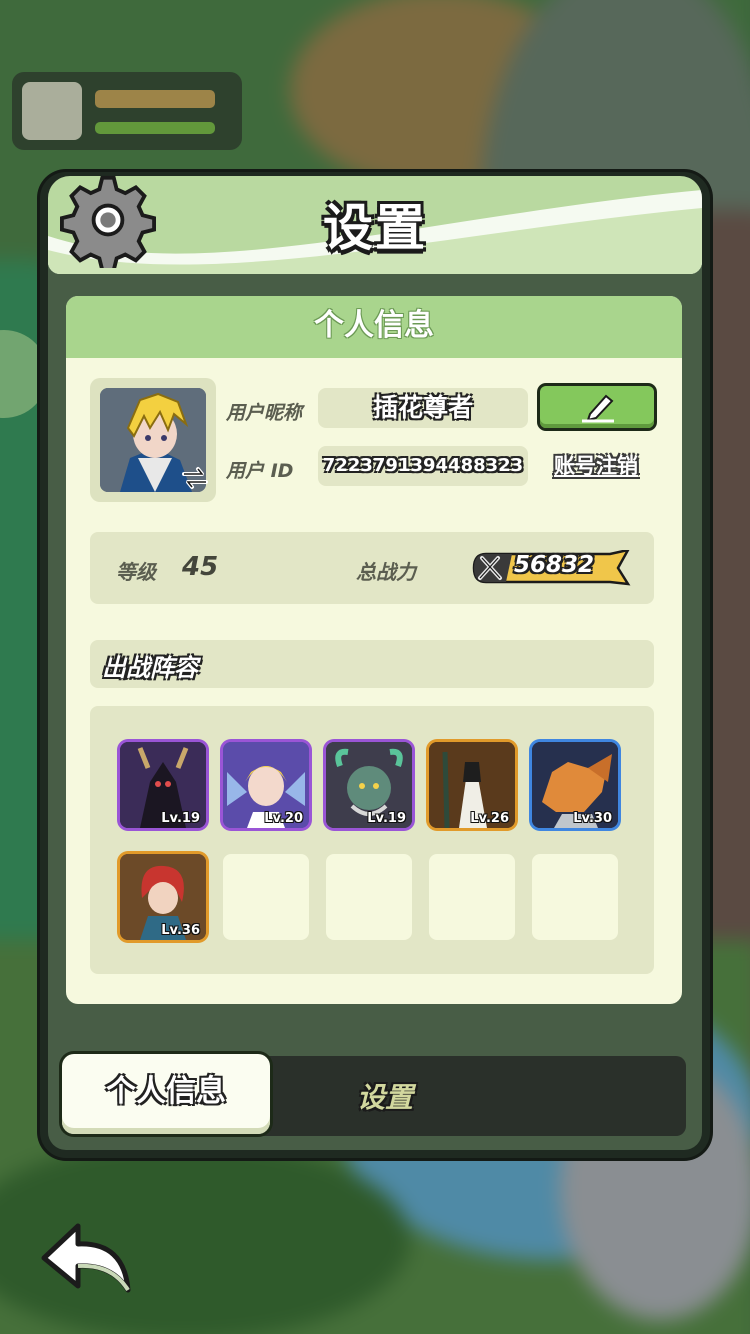 Image resolution: width=750 pixels, height=1334 pixels. I want to click on nickname-field: 插花尊者, so click(423, 408).